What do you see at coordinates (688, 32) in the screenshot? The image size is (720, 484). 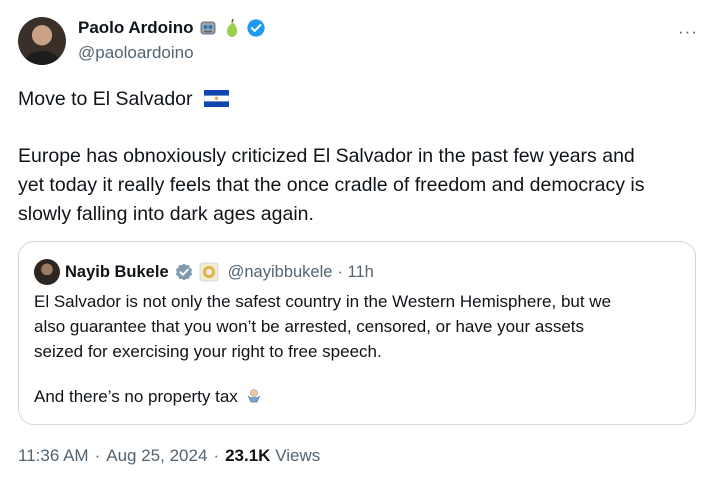 I see `more-options-button: ···` at bounding box center [688, 32].